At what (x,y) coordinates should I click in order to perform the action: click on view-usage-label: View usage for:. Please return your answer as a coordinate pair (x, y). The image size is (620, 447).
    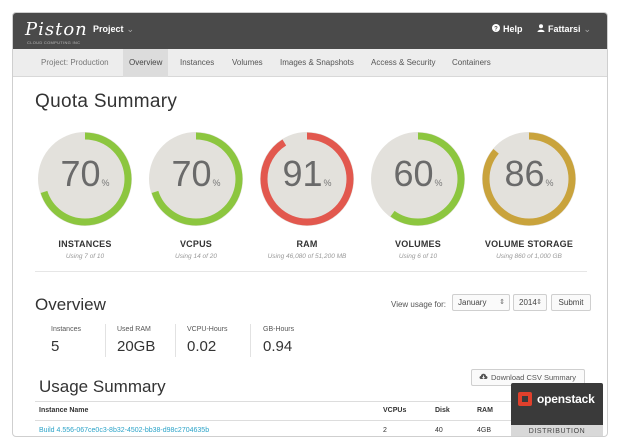
    Looking at the image, I should click on (418, 304).